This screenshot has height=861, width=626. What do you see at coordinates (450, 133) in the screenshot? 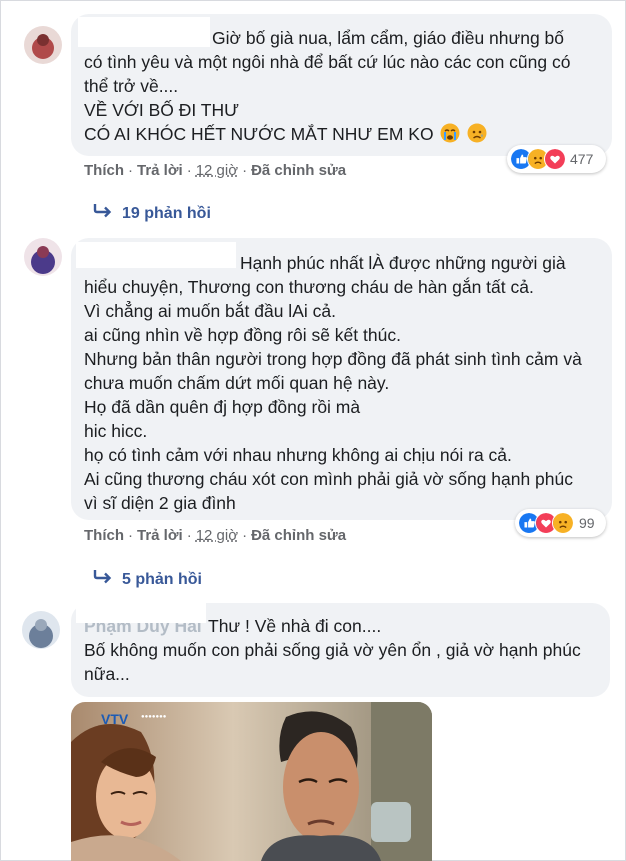
I see `crying-face-icon` at bounding box center [450, 133].